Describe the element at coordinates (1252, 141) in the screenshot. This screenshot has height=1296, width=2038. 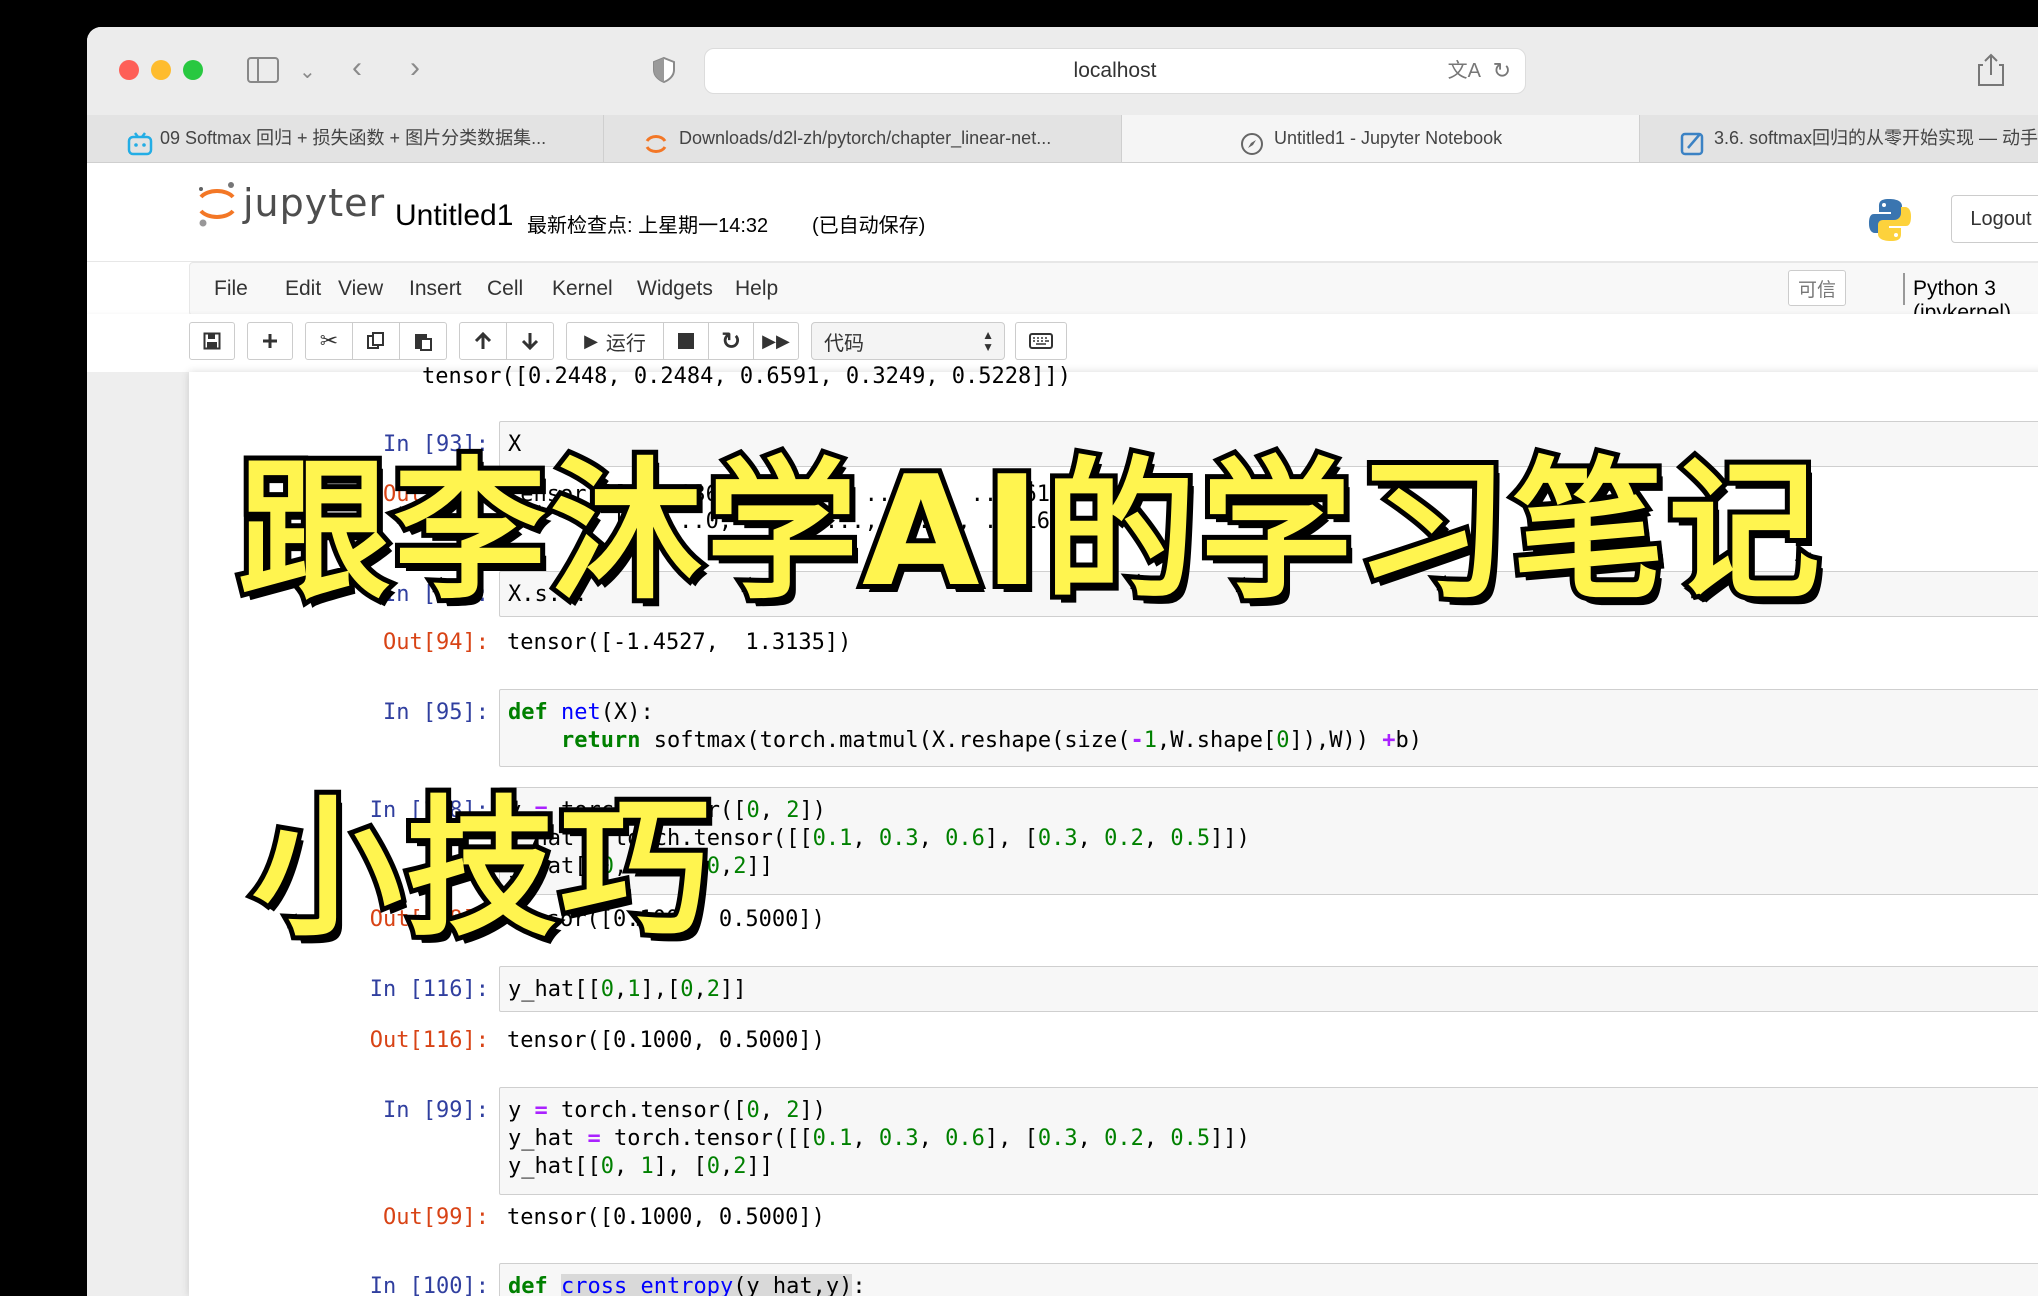
I see `compass-icon` at that location.